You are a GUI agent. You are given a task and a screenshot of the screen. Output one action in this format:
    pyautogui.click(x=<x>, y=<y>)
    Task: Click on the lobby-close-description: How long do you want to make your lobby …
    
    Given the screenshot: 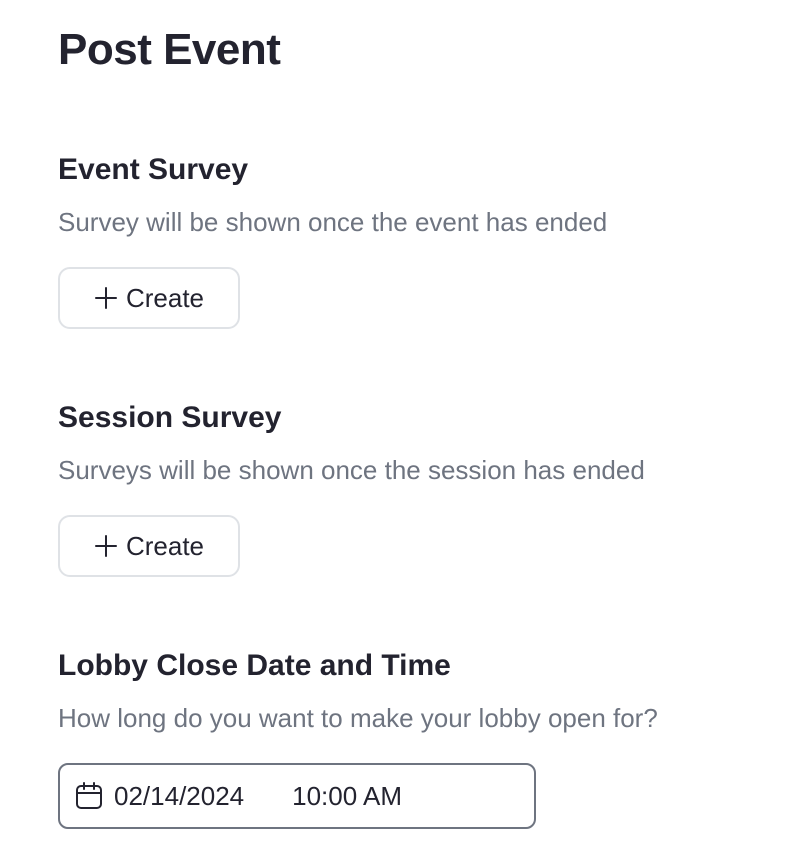 What is the action you would take?
    pyautogui.click(x=358, y=718)
    